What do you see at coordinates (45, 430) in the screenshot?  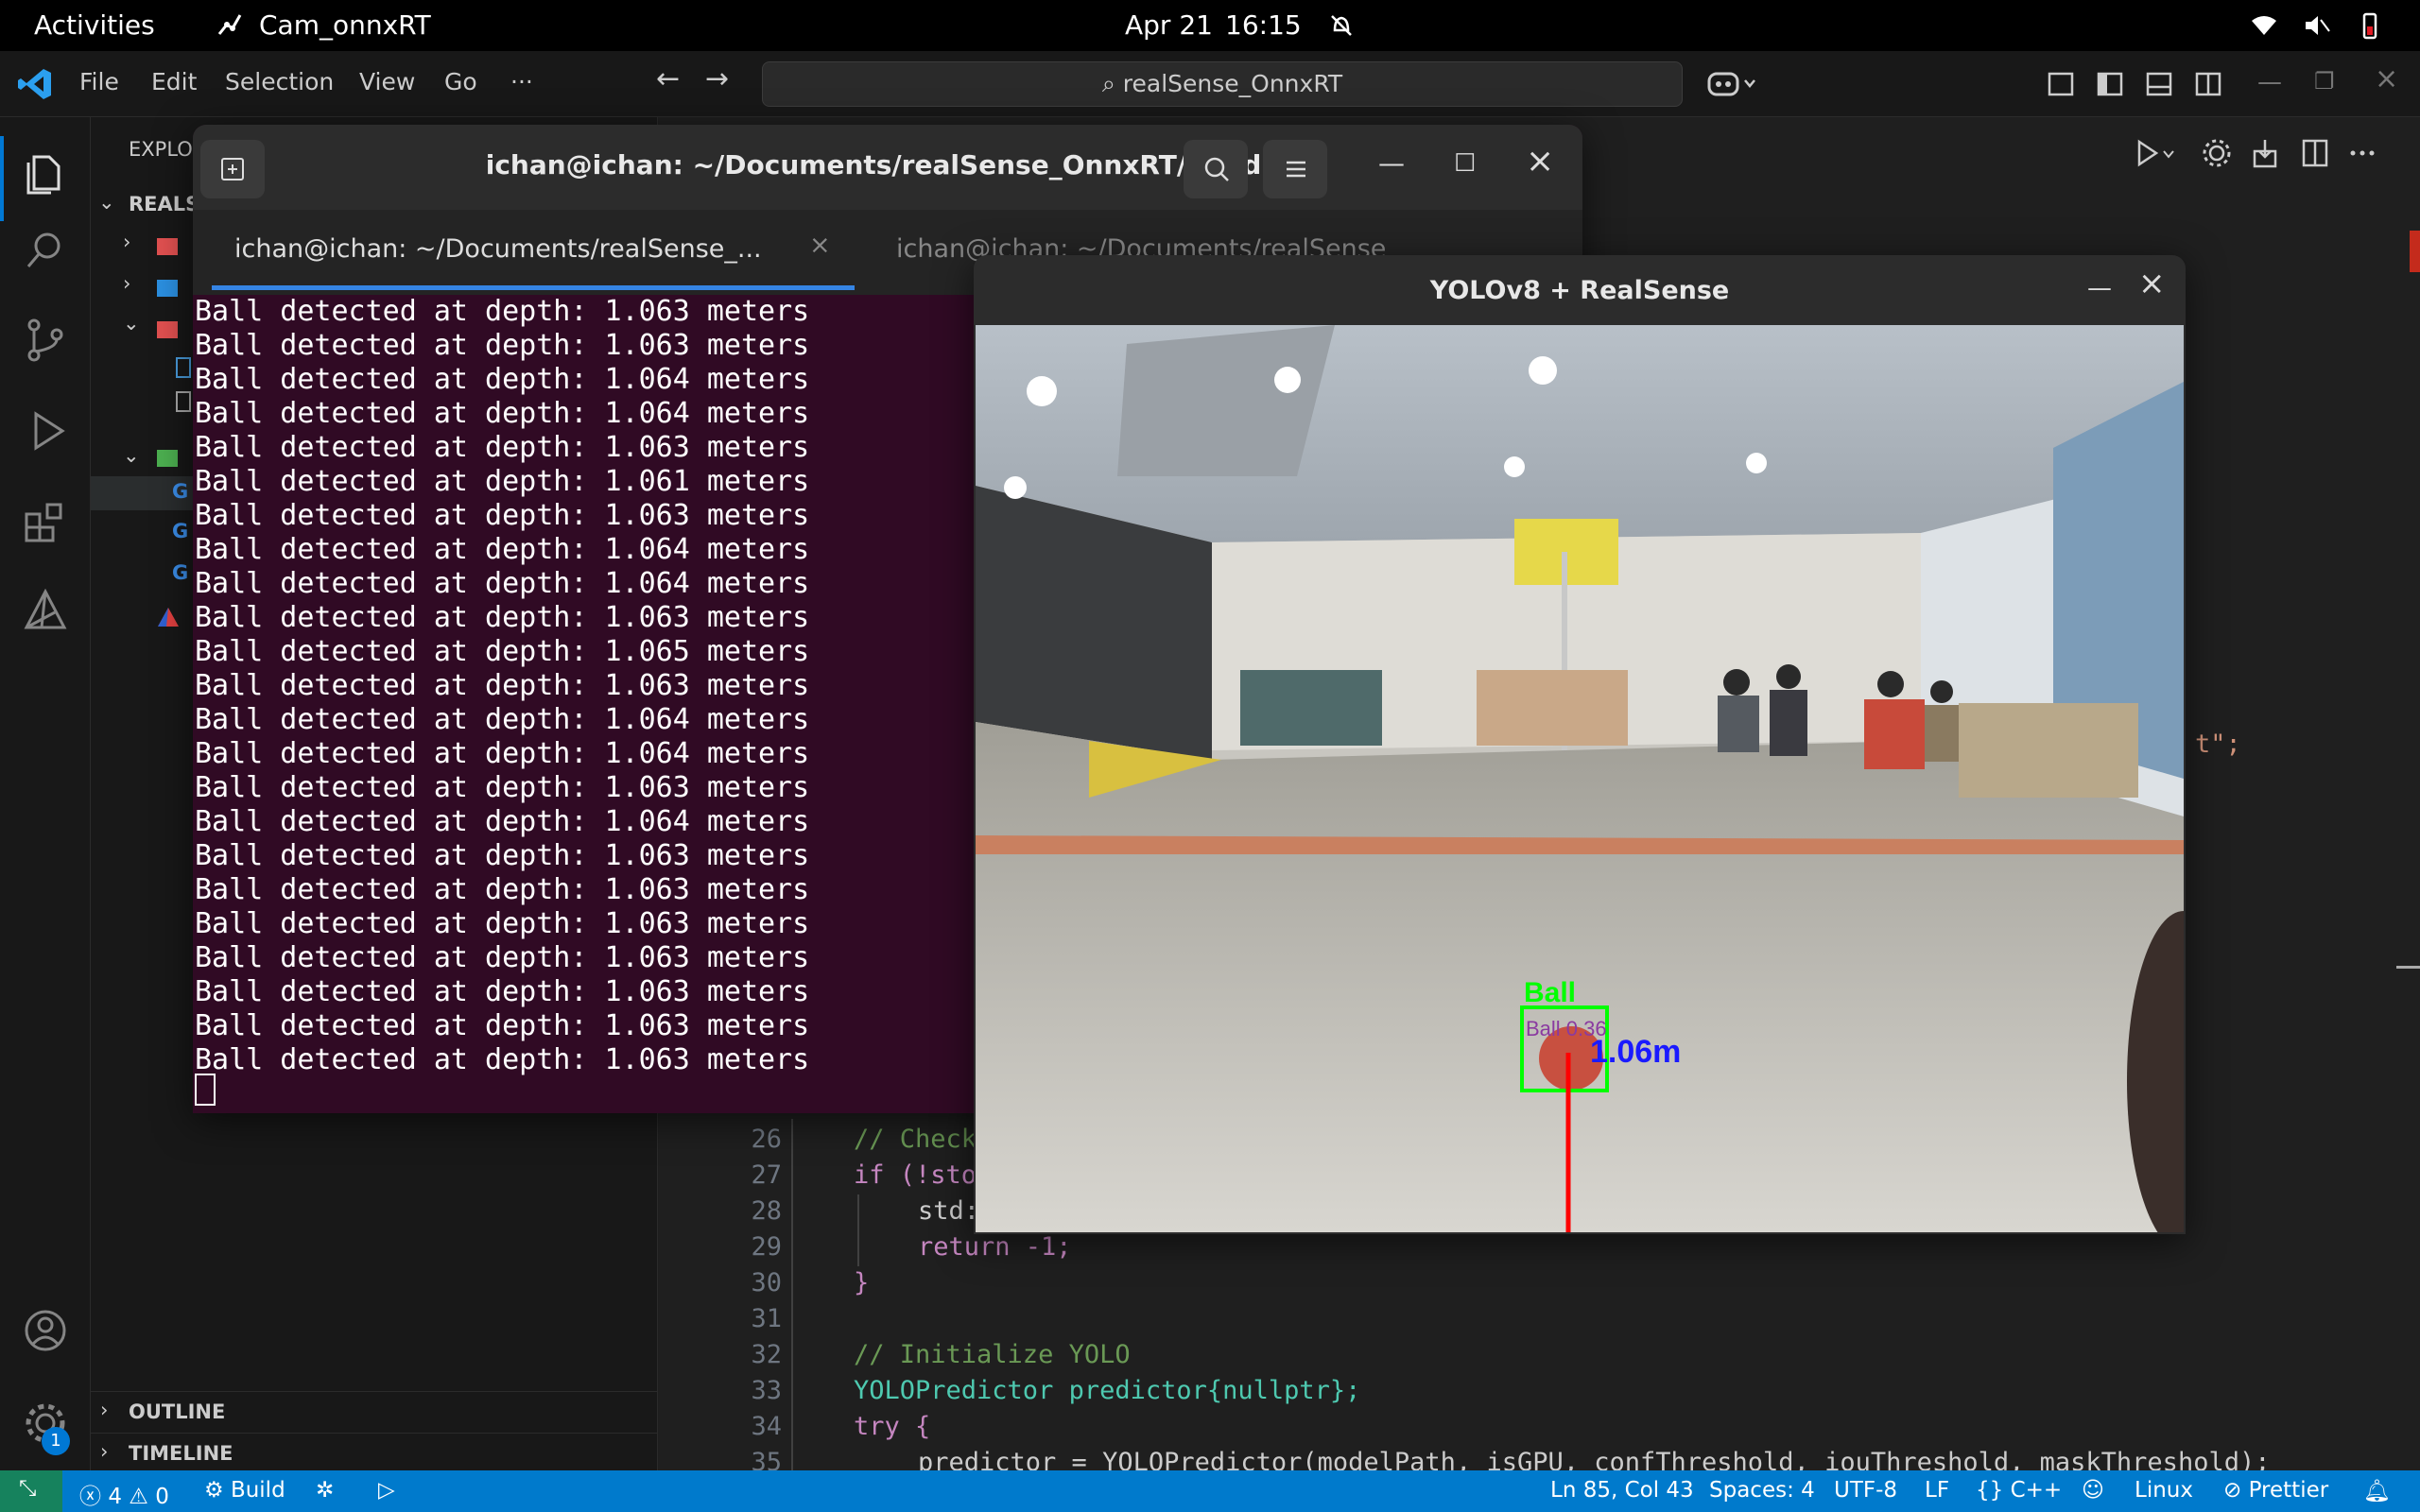 I see `run-debug-icon` at bounding box center [45, 430].